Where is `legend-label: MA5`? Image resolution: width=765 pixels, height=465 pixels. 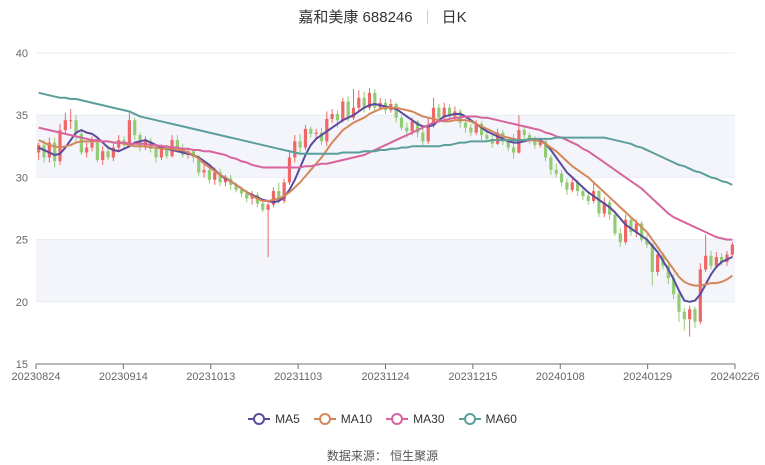
legend-label: MA5 is located at coordinates (287, 419).